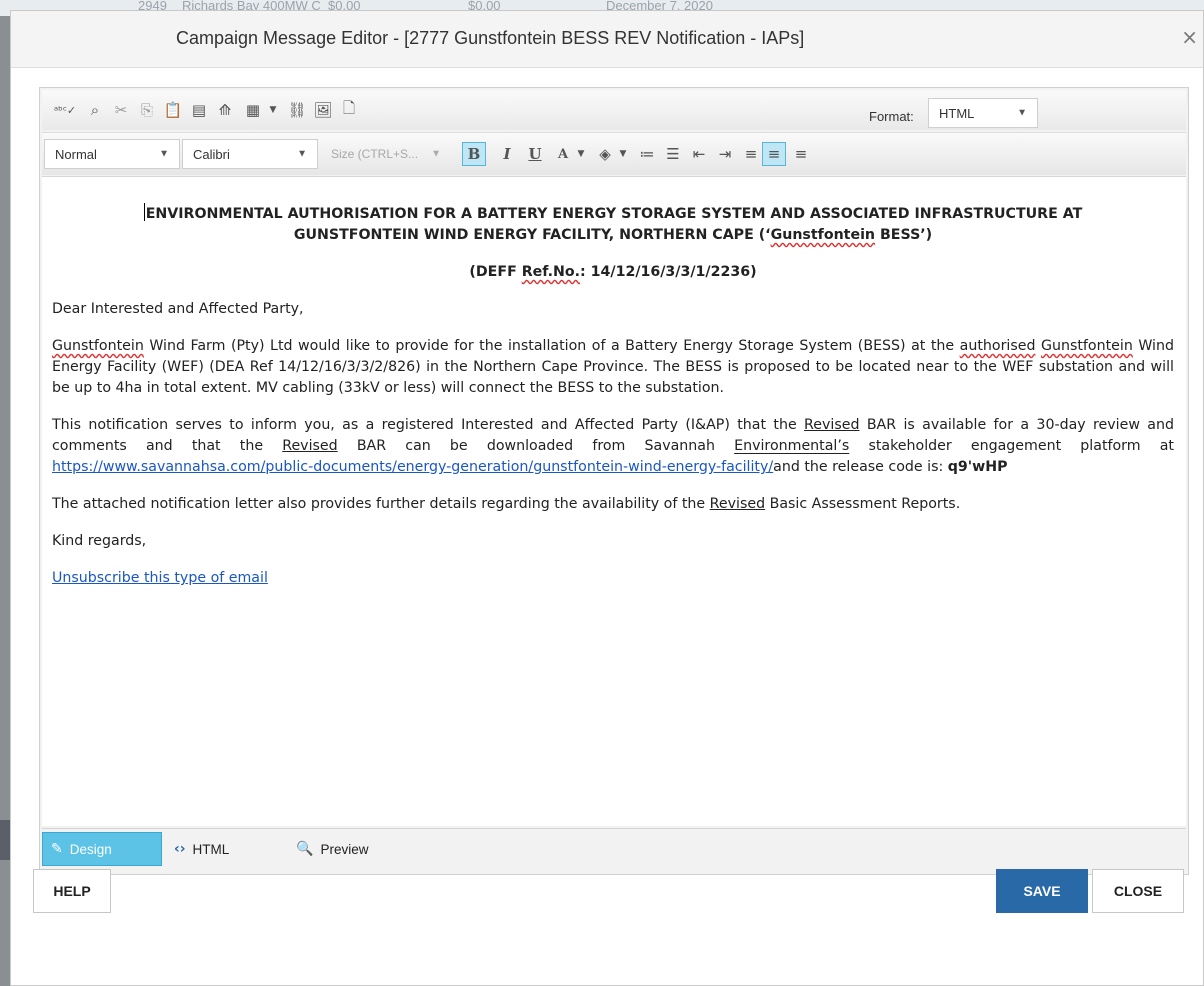 This screenshot has height=986, width=1204. Describe the element at coordinates (860, 467) in the screenshot. I see `p2-text-e: and the release code is:` at that location.